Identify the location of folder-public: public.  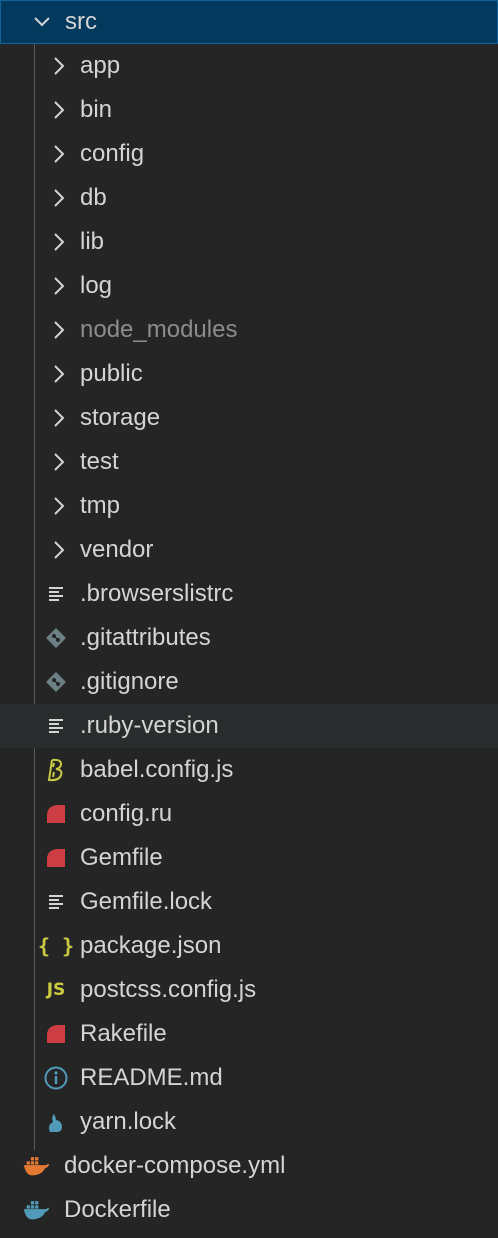
(249, 374).